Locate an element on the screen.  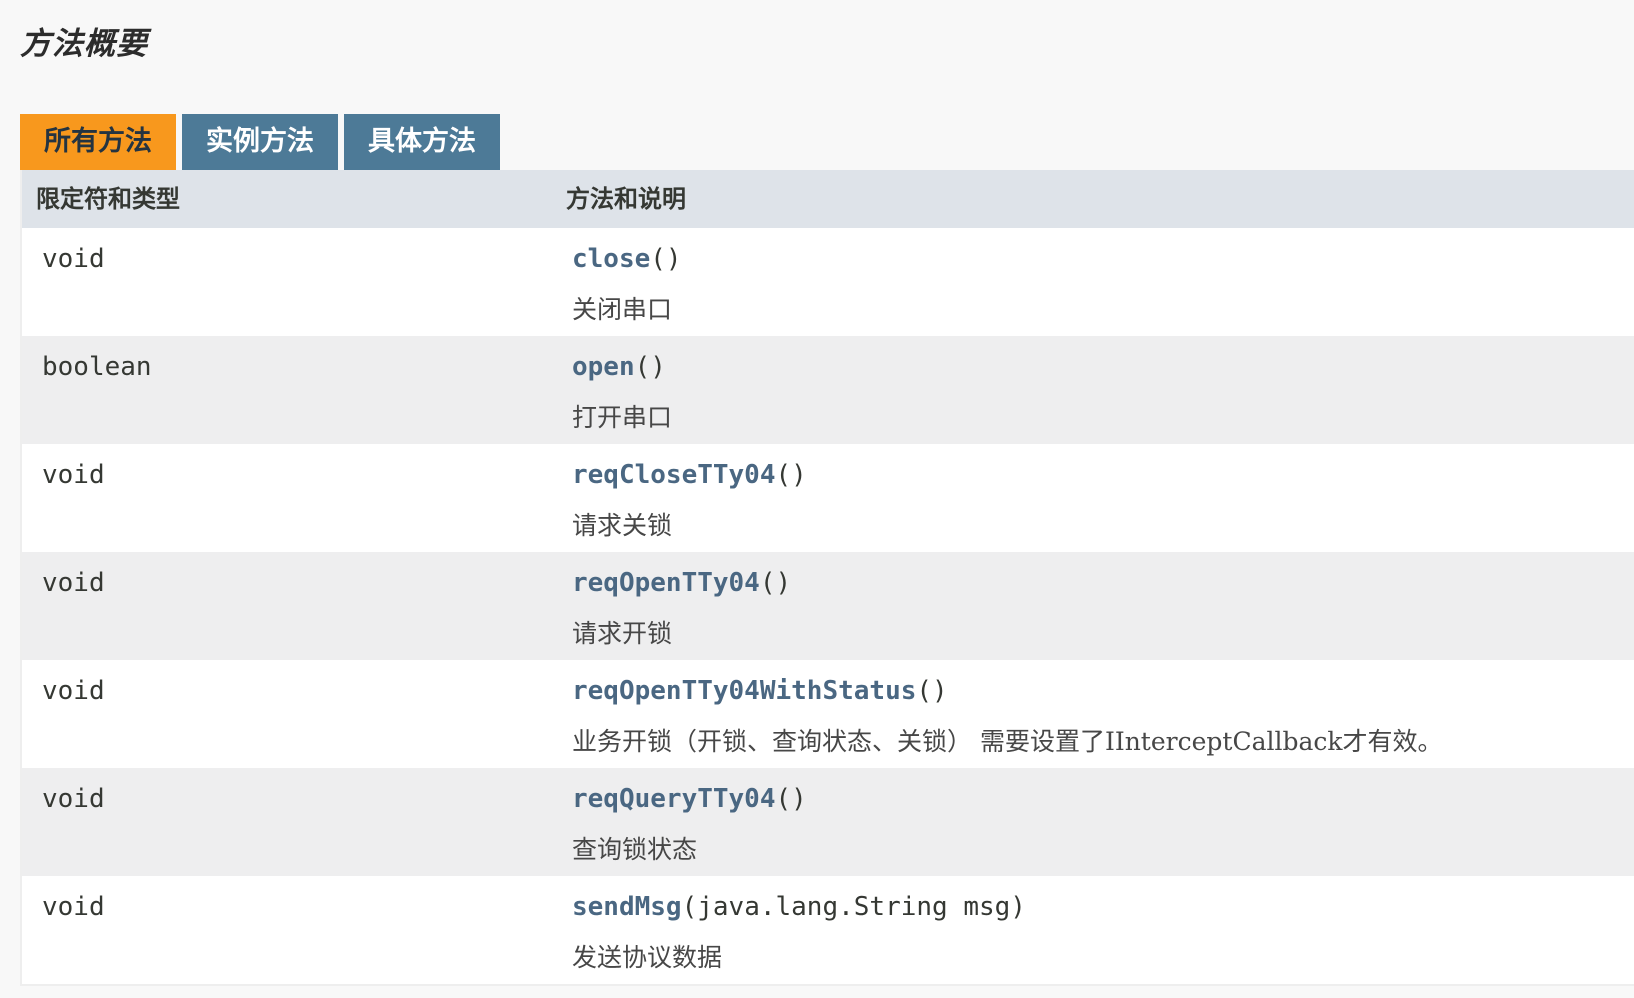
method-signature: sendMsg(java.lang.String msg) is located at coordinates (799, 907).